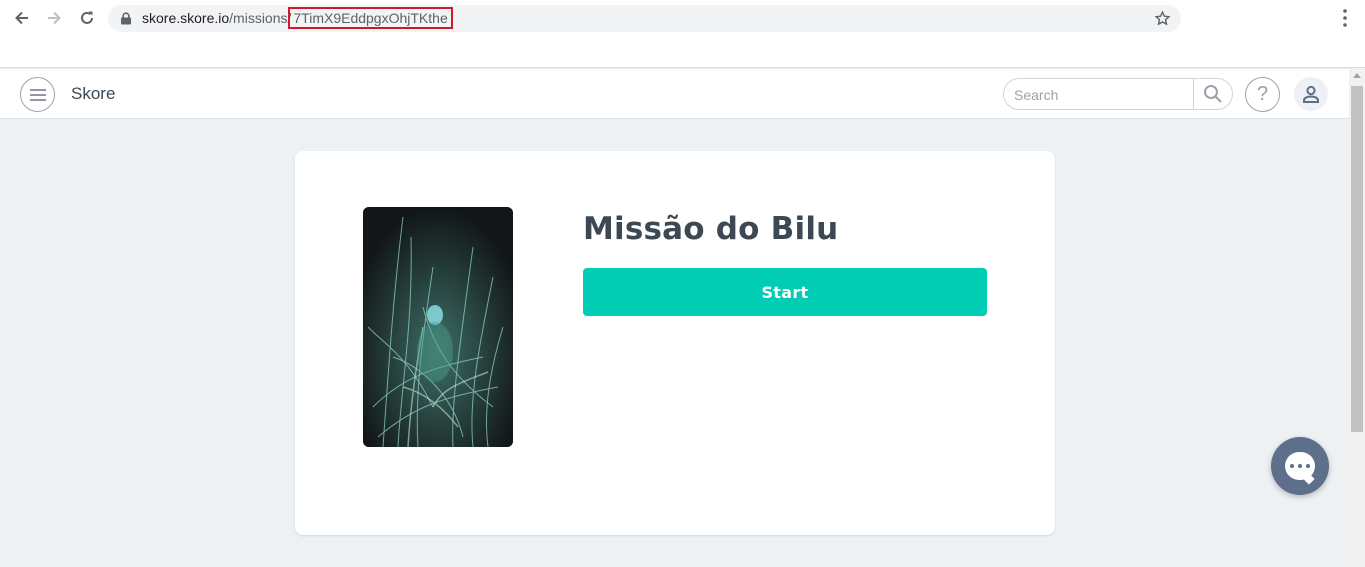 This screenshot has height=567, width=1365. Describe the element at coordinates (37, 94) in the screenshot. I see `hamburger-menu-icon` at that location.